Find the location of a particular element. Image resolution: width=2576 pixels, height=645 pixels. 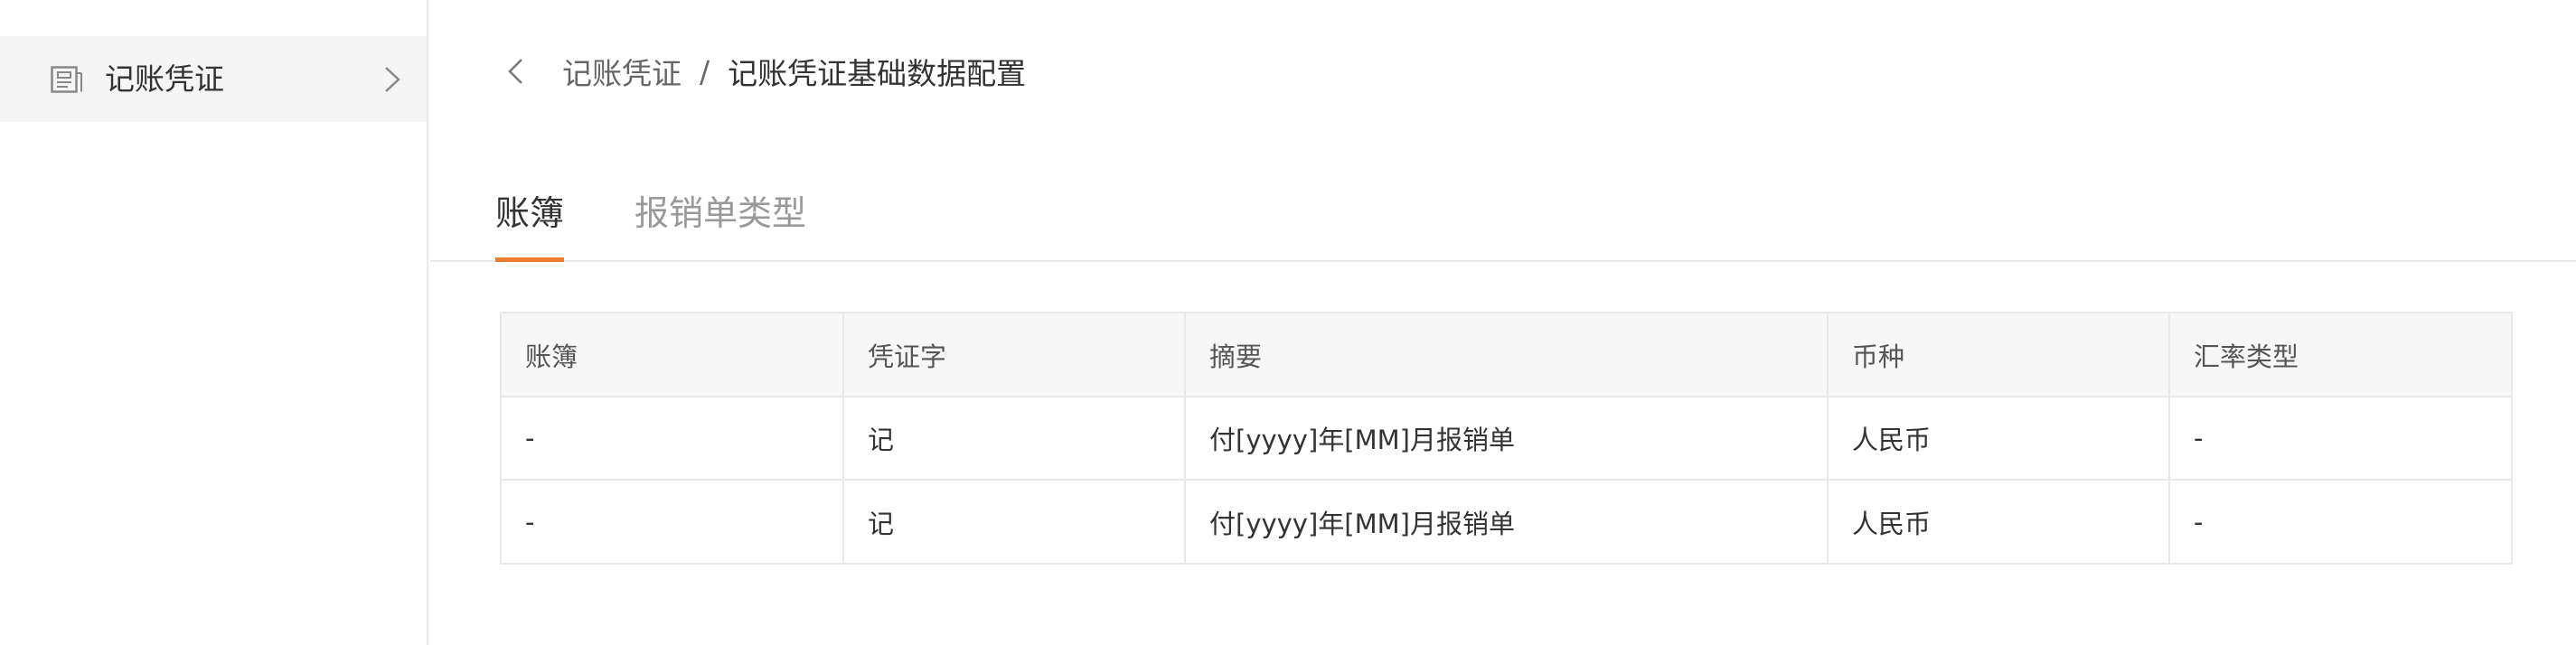

breadcrumb-parent-link: 记账凭证 is located at coordinates (622, 71).